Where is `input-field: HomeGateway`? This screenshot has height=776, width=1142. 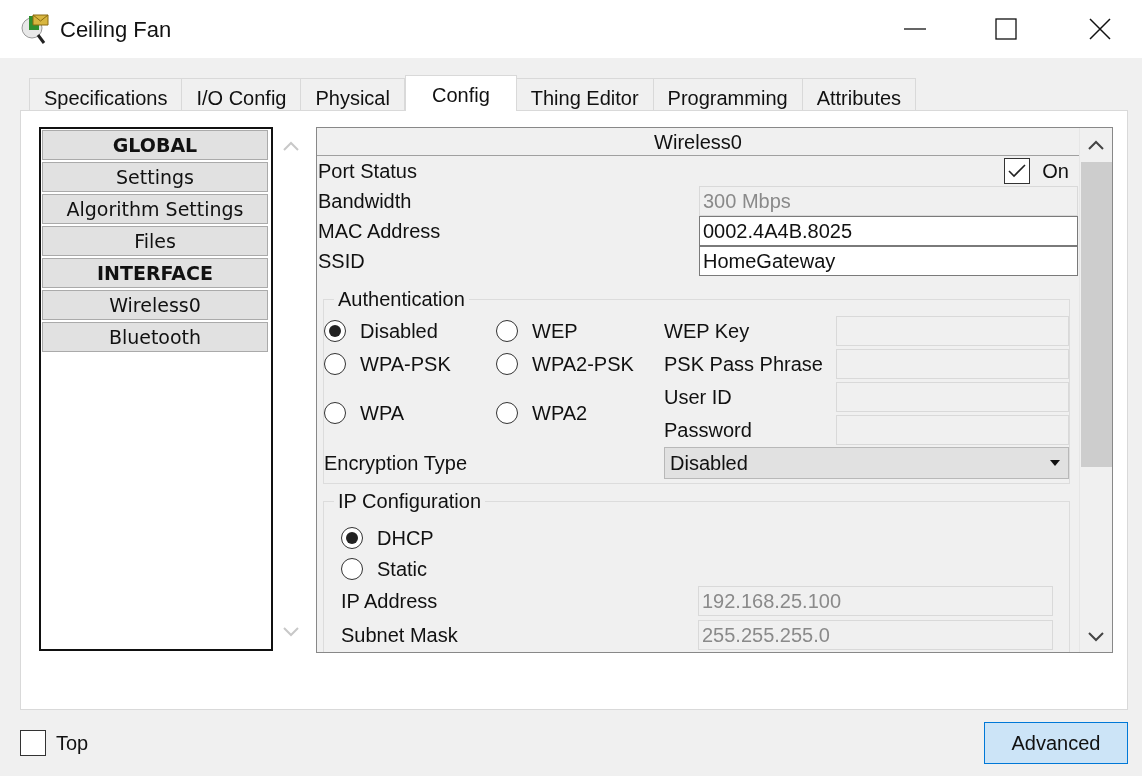 input-field: HomeGateway is located at coordinates (888, 261).